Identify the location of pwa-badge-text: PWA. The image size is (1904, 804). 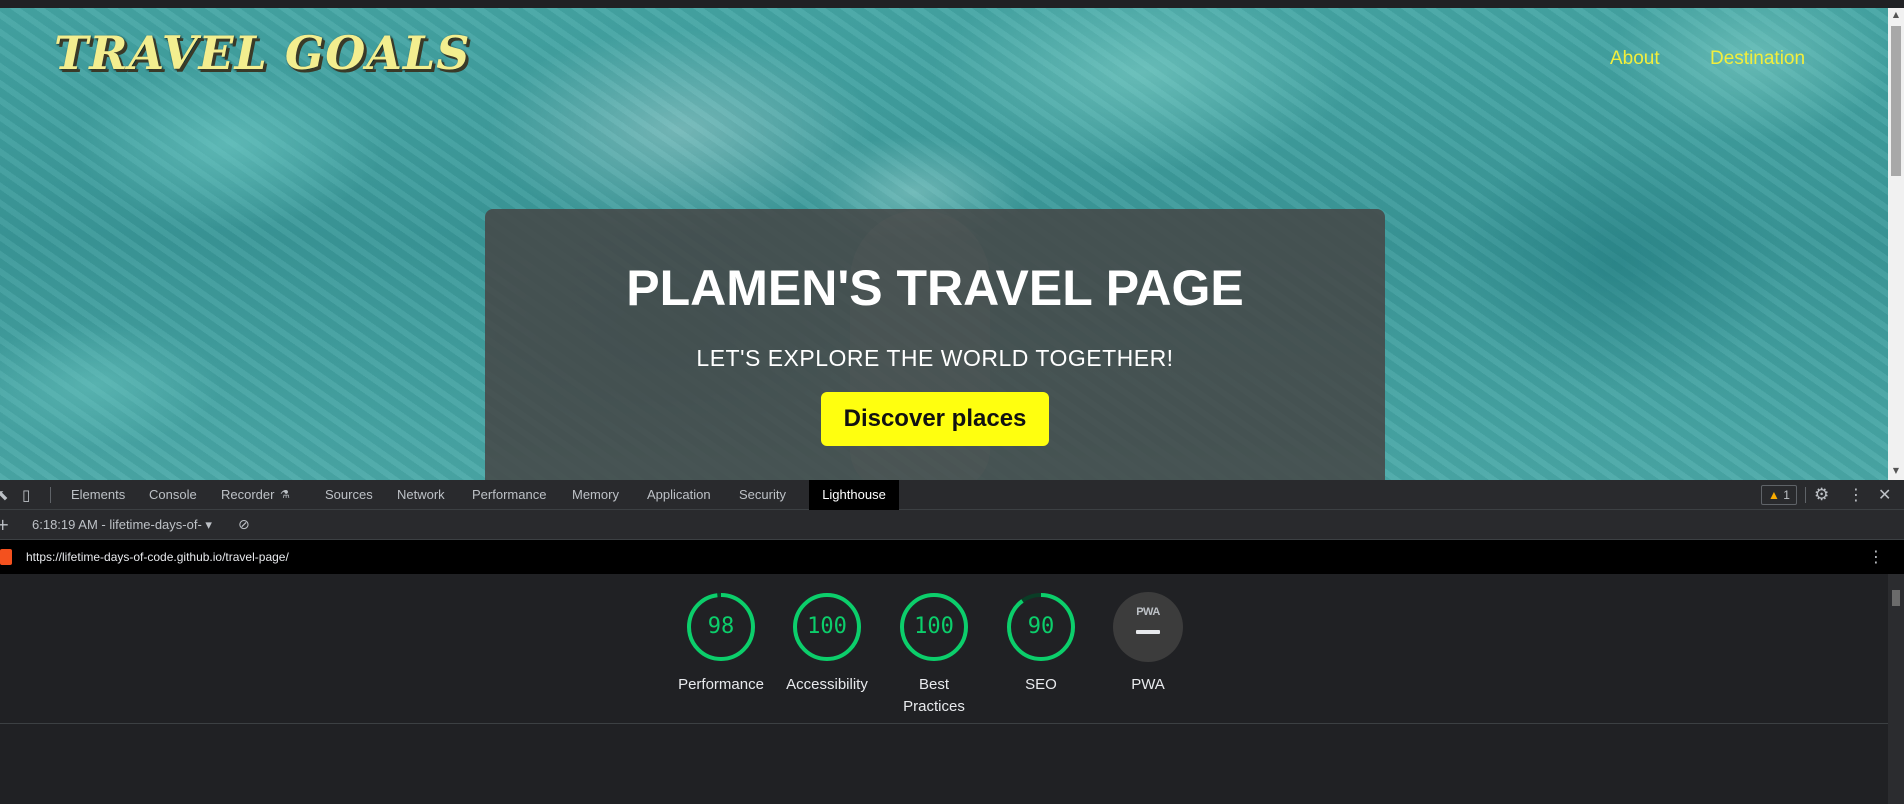
(1148, 612).